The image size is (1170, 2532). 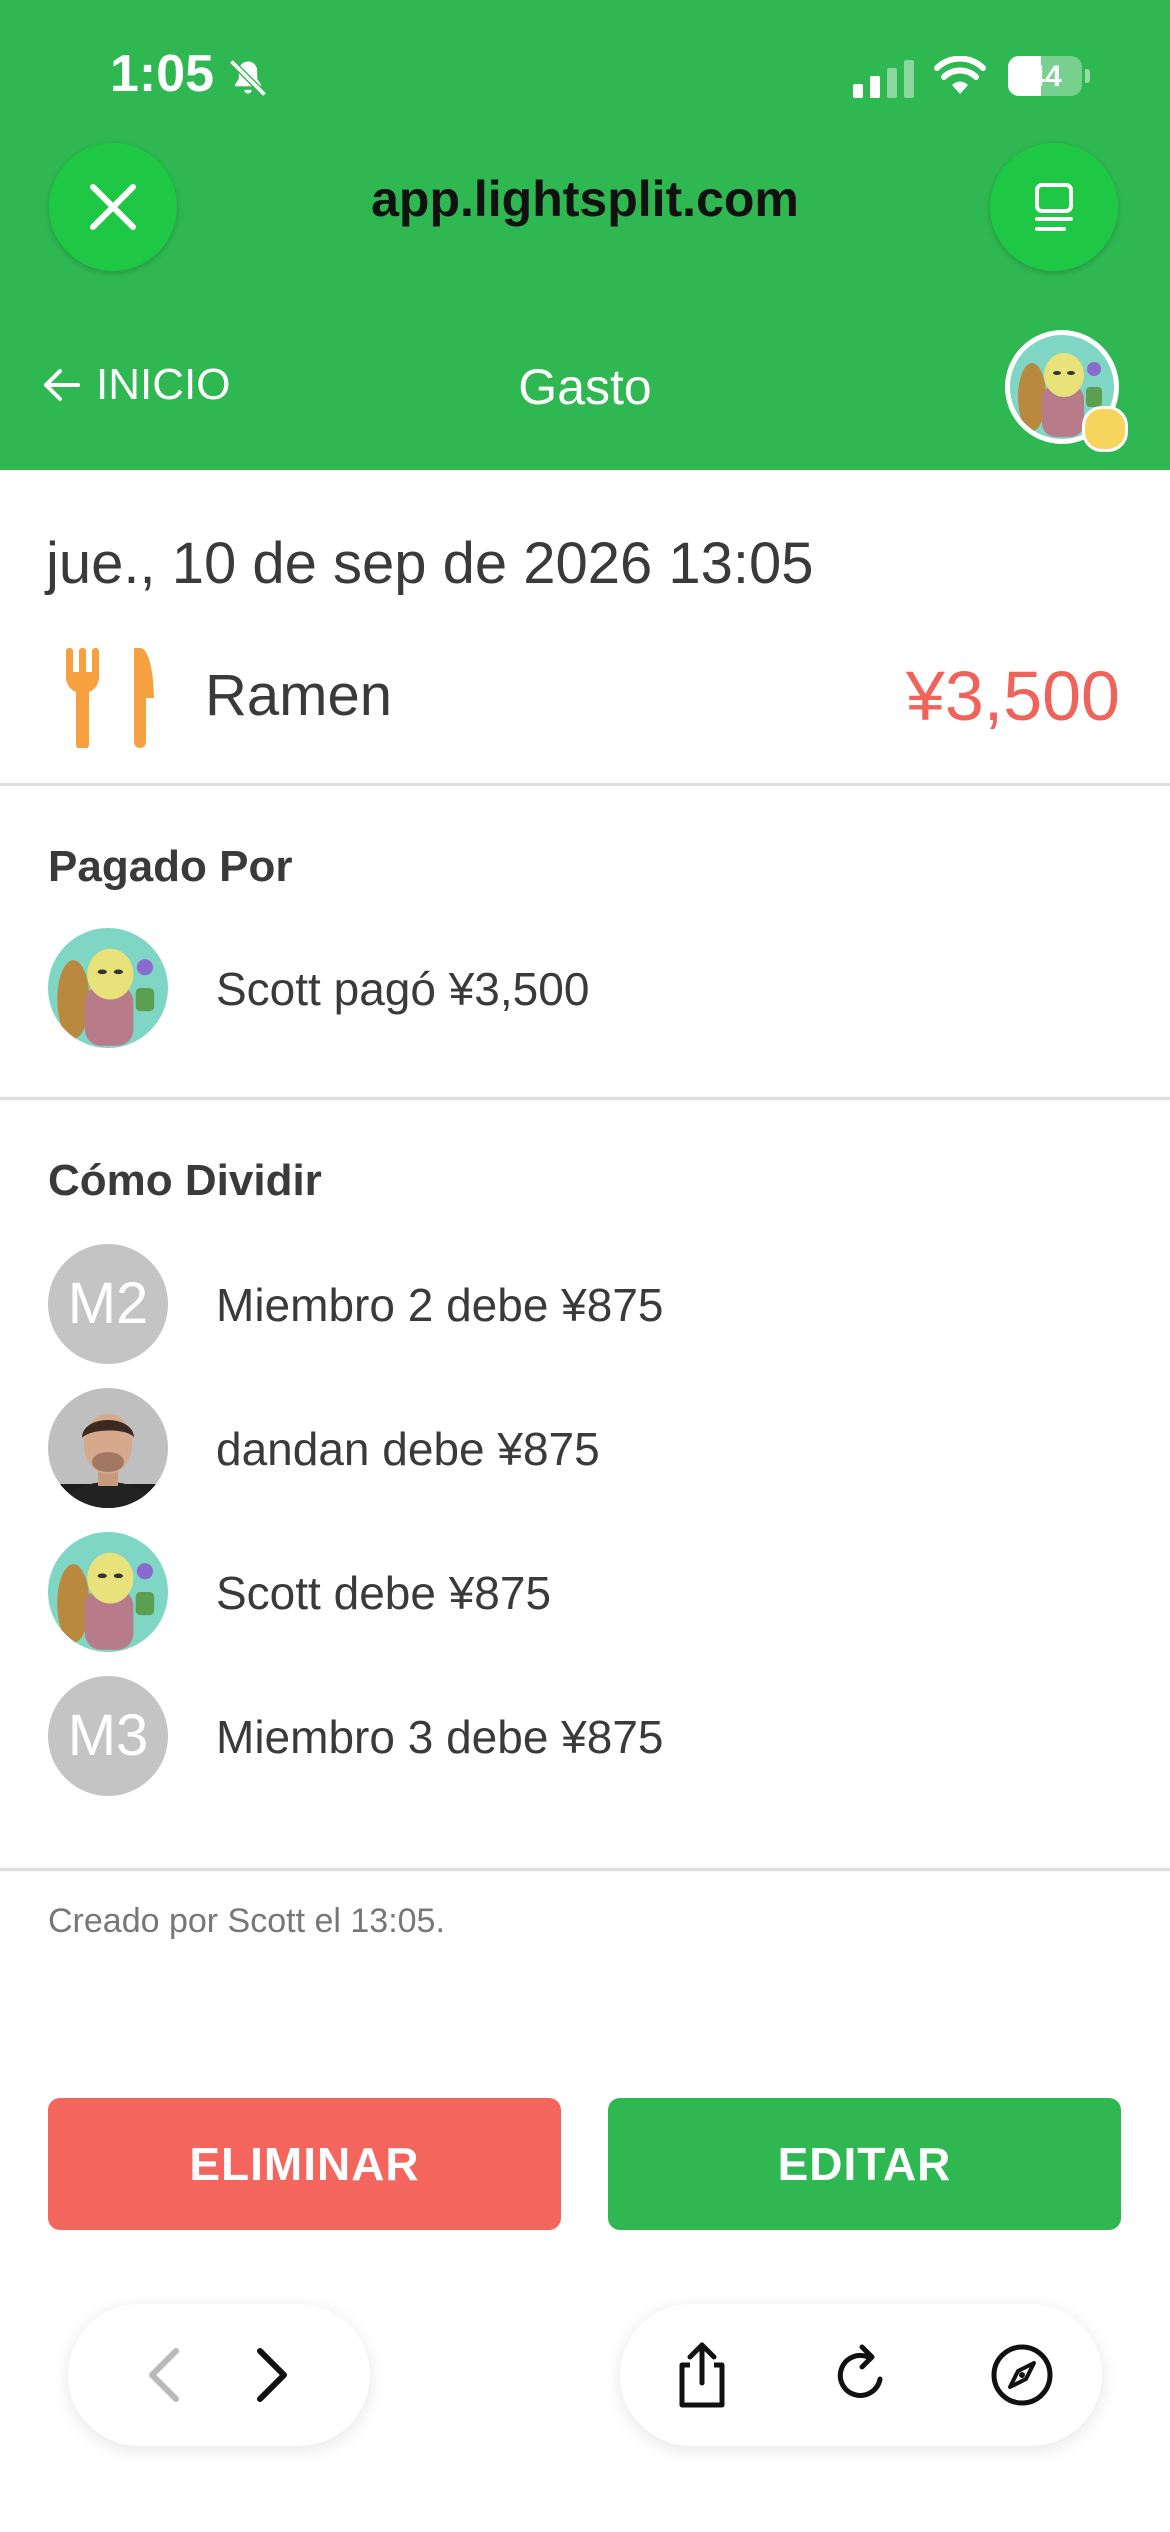 I want to click on paid-by-row: Scott pagó ¥3,500, so click(x=588, y=989).